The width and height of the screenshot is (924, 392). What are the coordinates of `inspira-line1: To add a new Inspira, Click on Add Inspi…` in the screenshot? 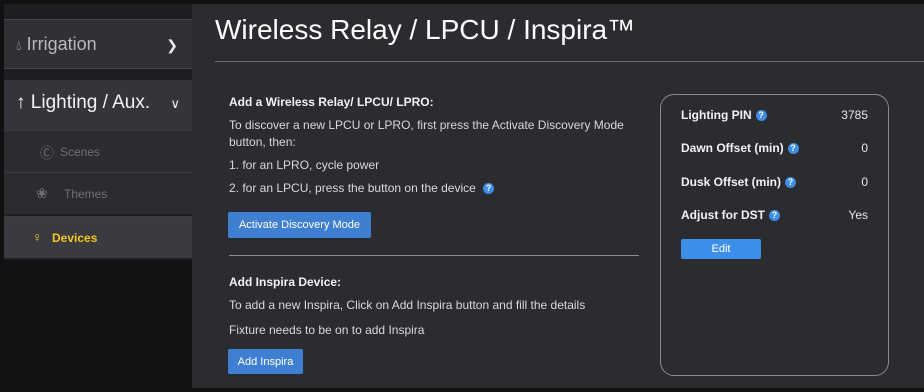 It's located at (407, 305).